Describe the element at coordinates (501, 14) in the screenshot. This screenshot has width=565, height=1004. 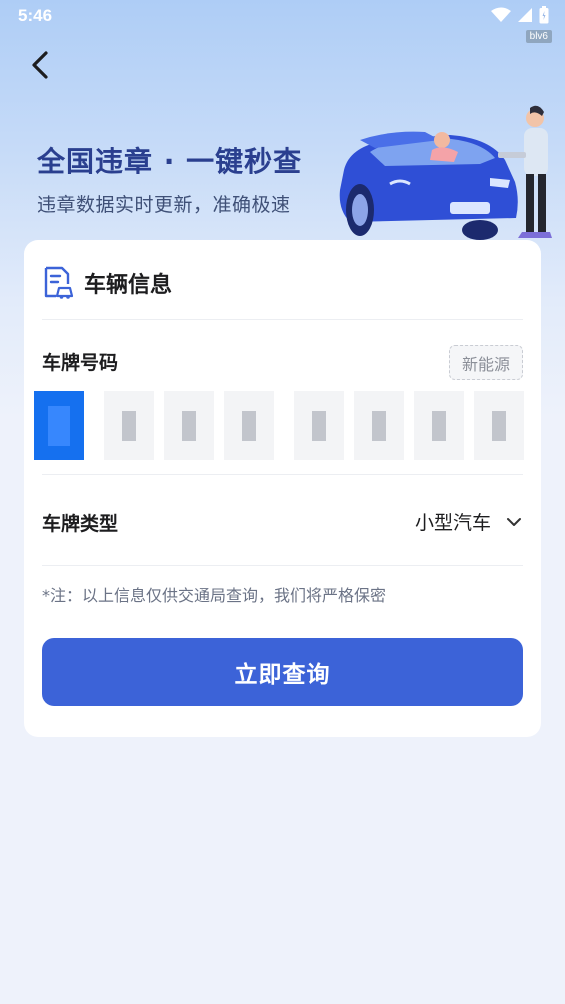
I see `wifi-icon` at that location.